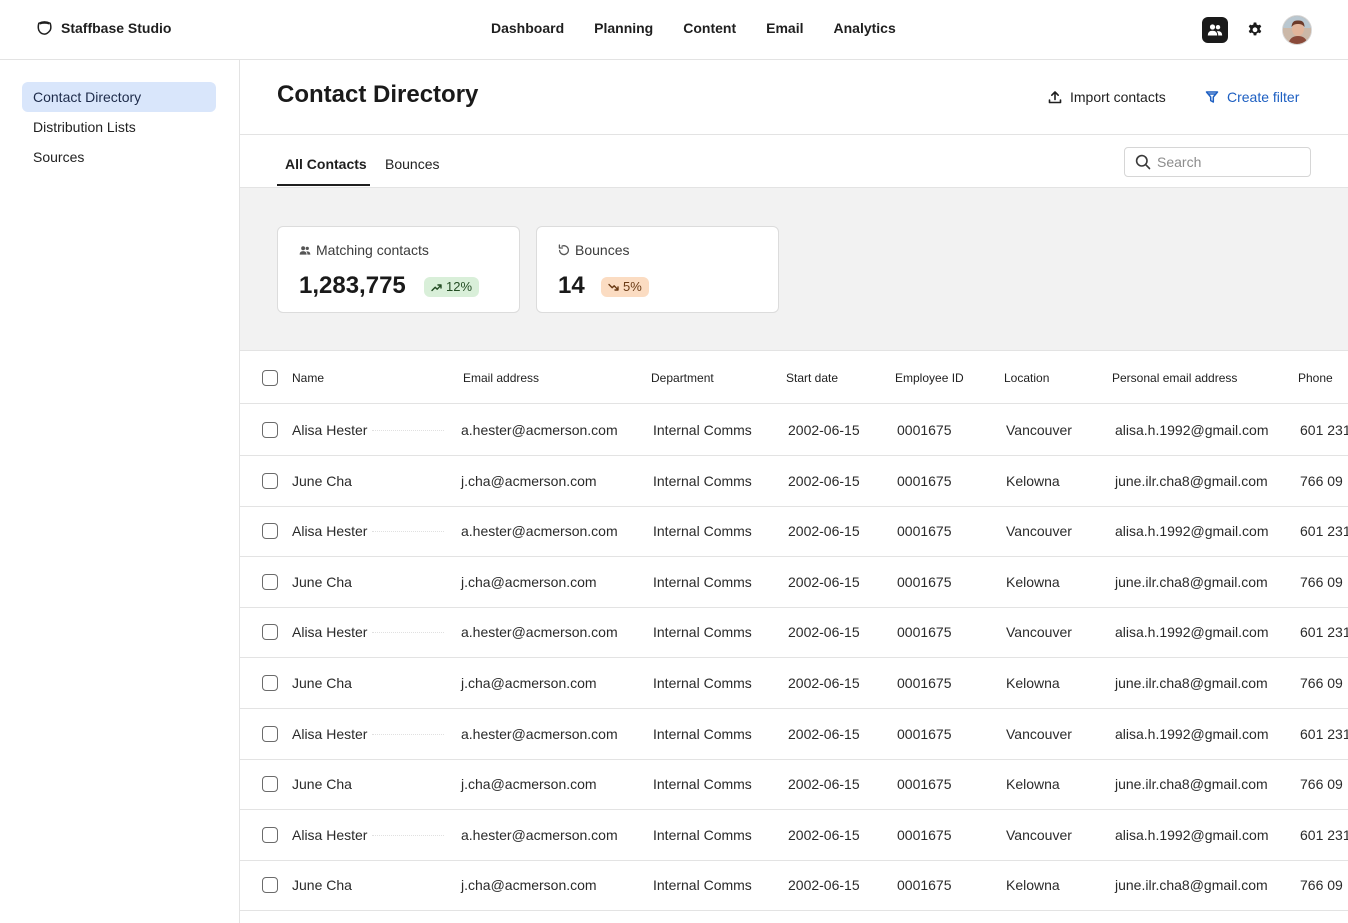 The width and height of the screenshot is (1348, 923). I want to click on cell-email: j.cha@acmerson.com, so click(529, 581).